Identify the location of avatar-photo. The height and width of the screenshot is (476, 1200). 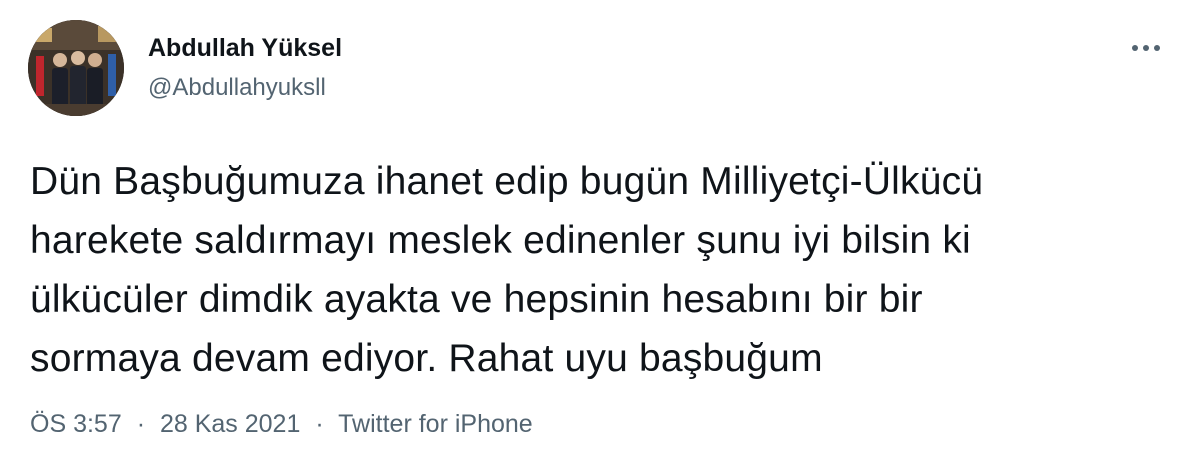
(76, 68).